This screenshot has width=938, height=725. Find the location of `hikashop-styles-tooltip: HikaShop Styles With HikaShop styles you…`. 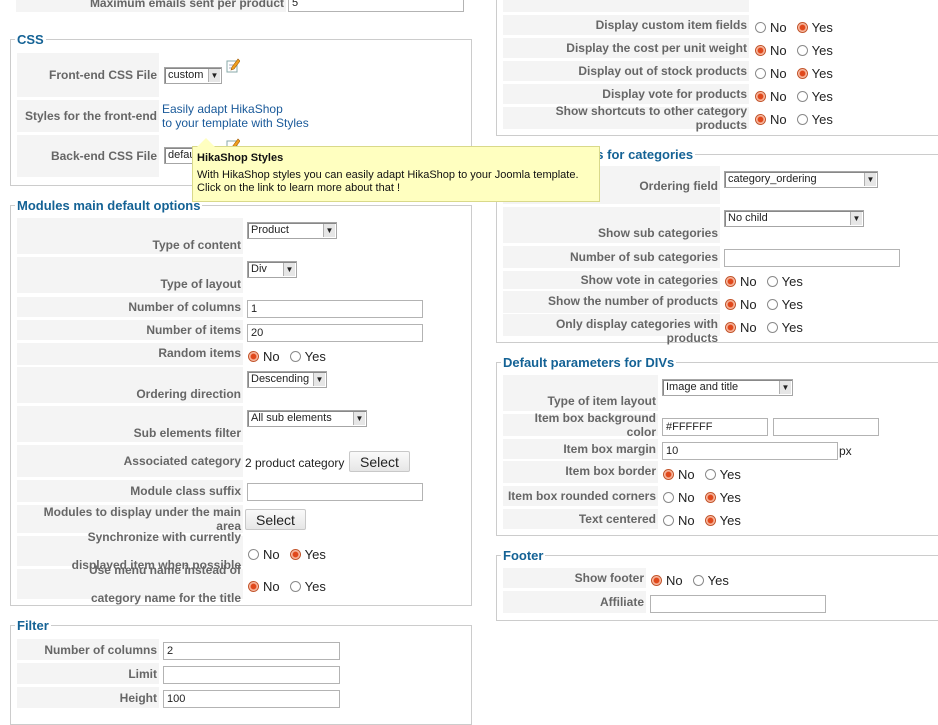

hikashop-styles-tooltip: HikaShop Styles With HikaShop styles you… is located at coordinates (396, 170).